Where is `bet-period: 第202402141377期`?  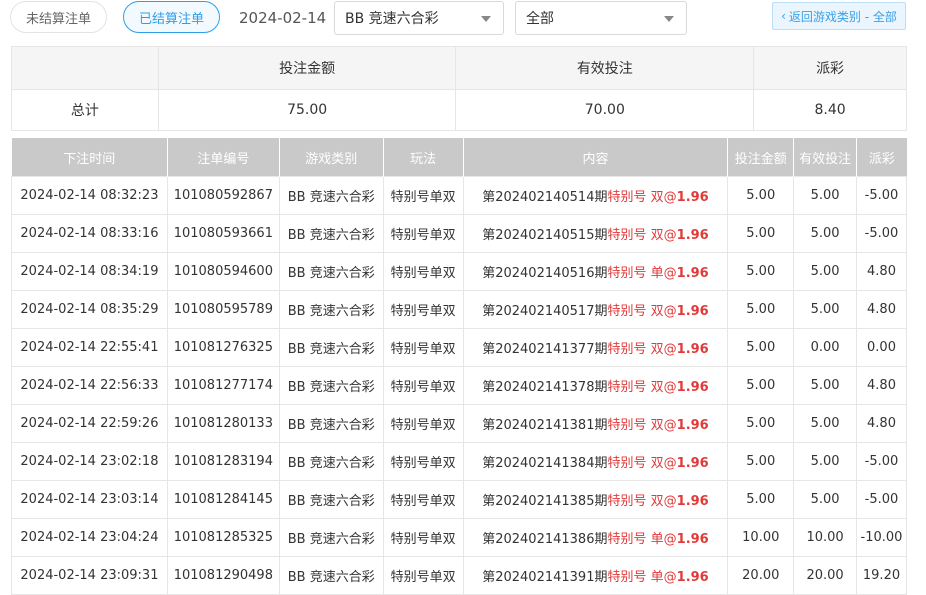 bet-period: 第202402141377期 is located at coordinates (545, 349).